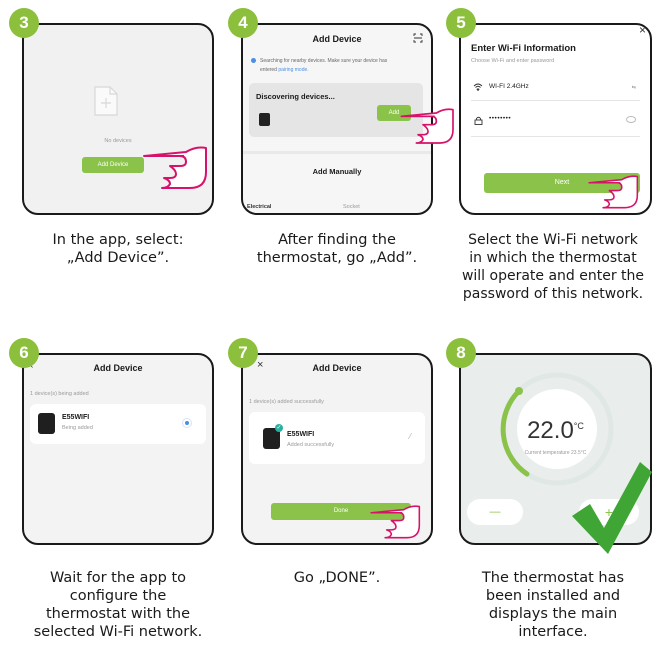 This screenshot has width=654, height=672. Describe the element at coordinates (243, 353) in the screenshot. I see `step-badge-7: 7` at that location.